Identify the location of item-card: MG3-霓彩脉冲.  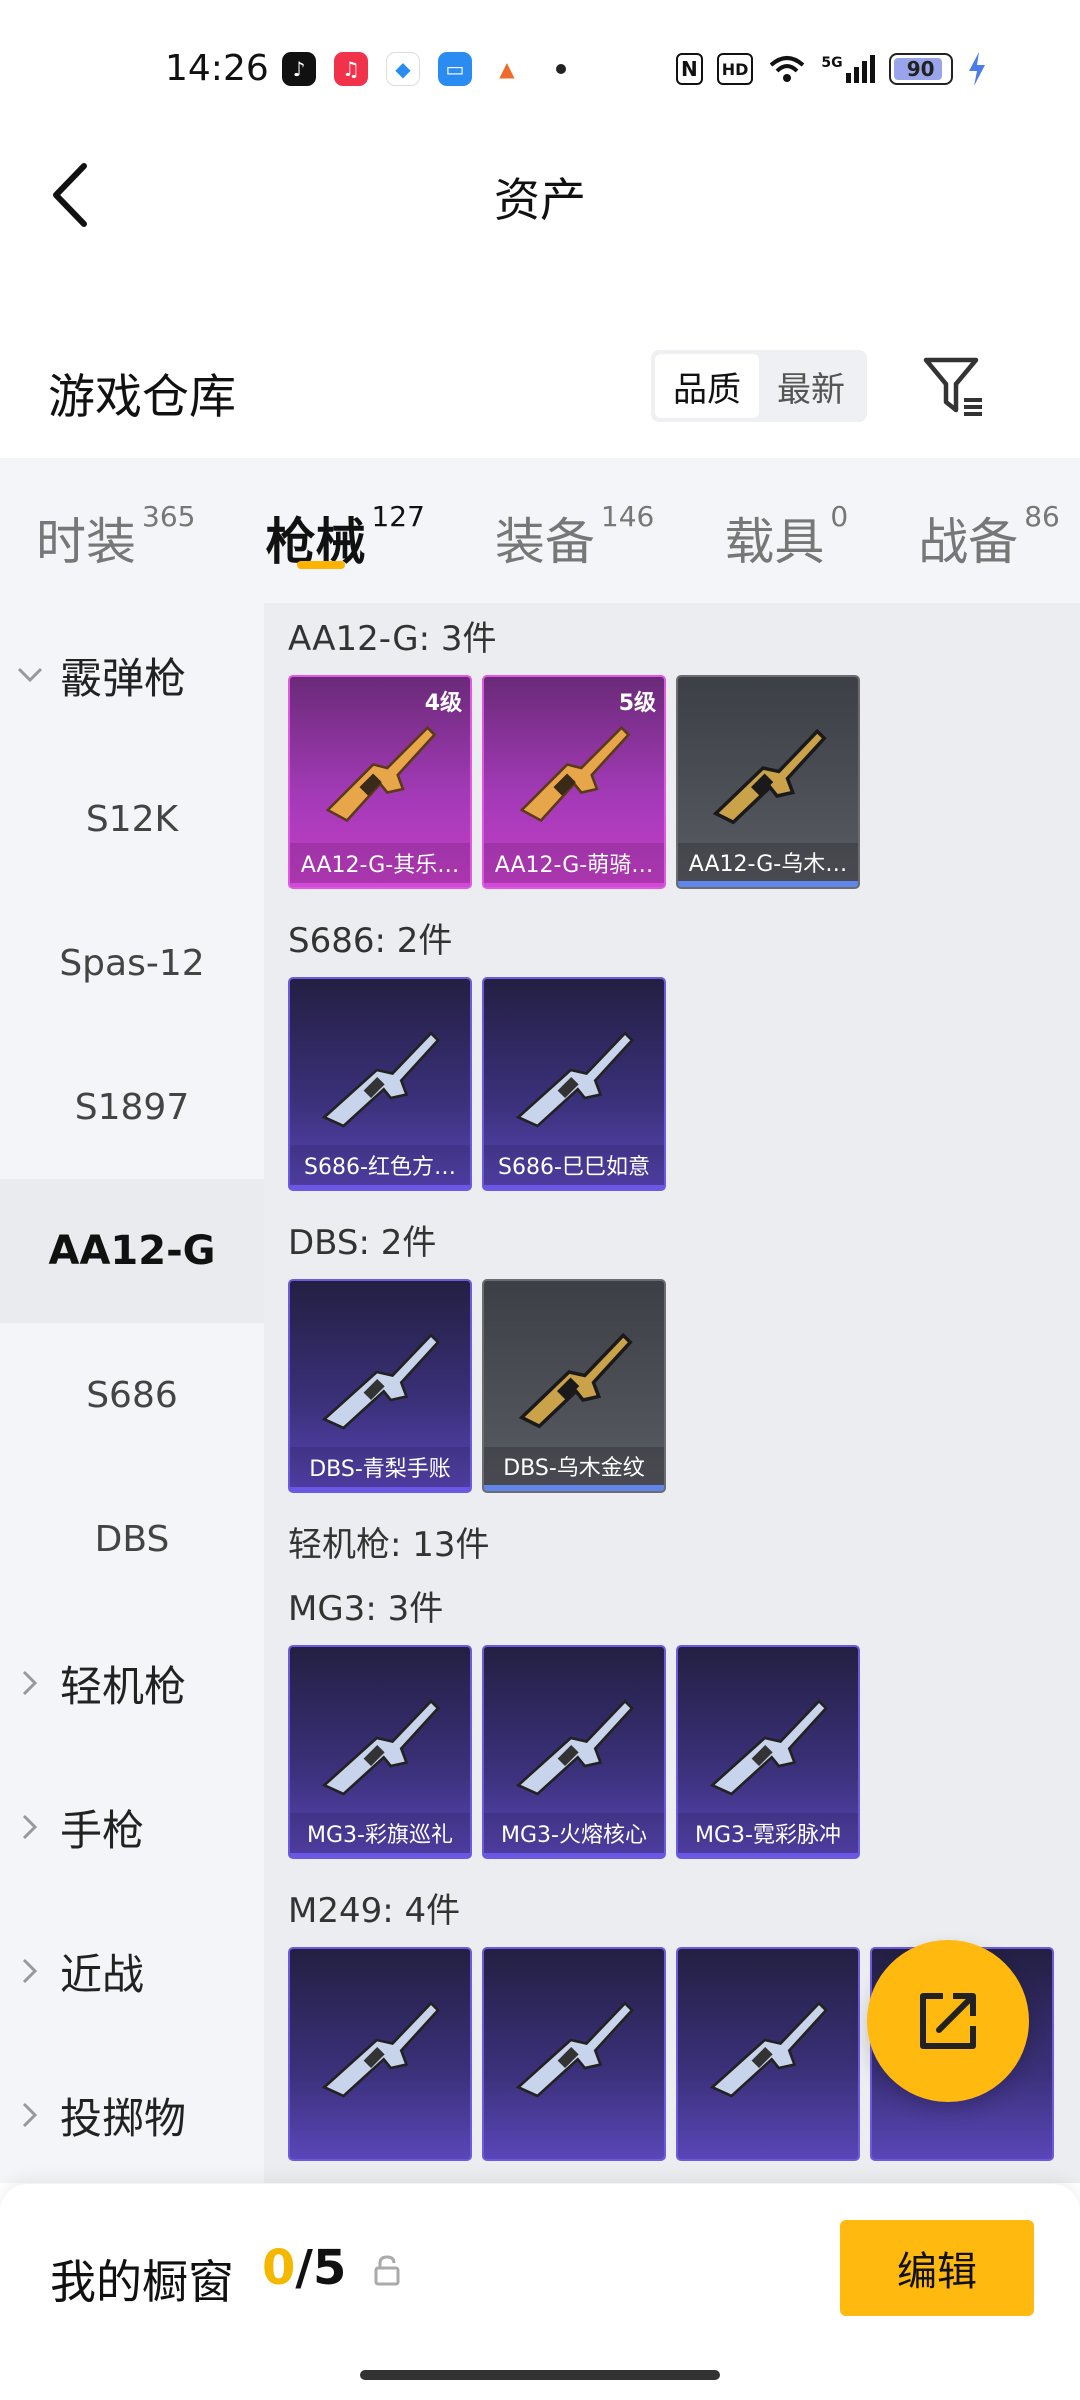
(768, 1752).